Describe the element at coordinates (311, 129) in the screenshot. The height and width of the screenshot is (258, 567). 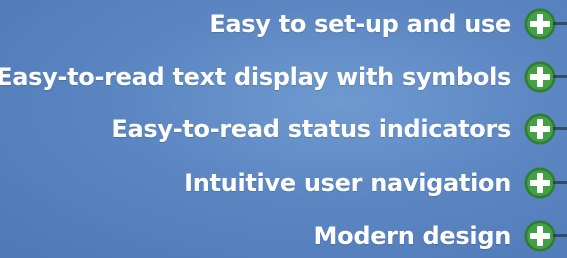
I see `feature-label: Easy-to-read status indicators` at that location.